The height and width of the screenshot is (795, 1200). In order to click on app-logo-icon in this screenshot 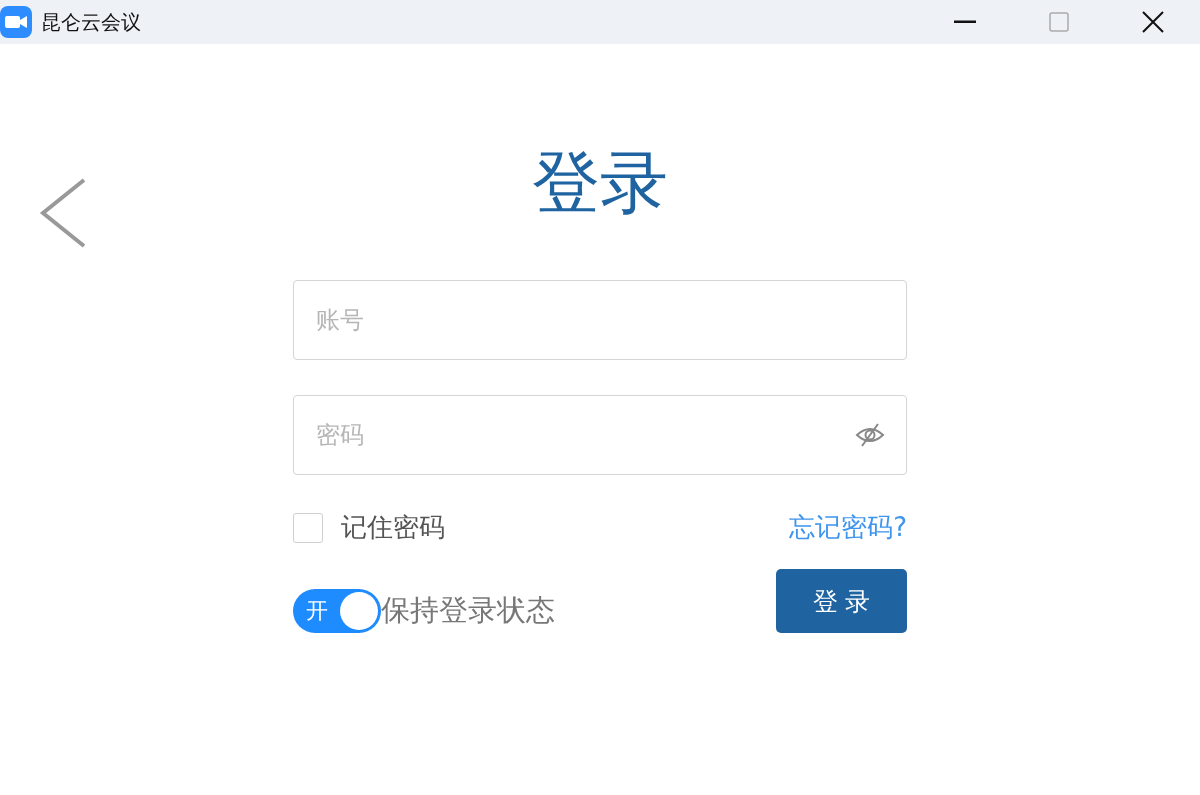, I will do `click(16, 22)`.